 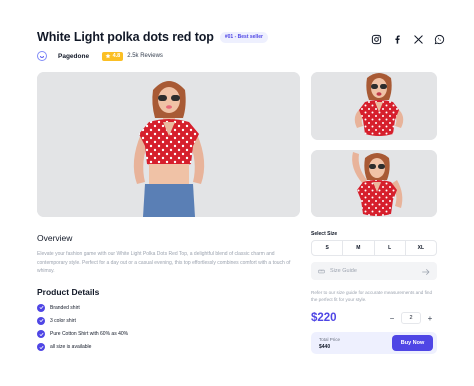 What do you see at coordinates (100, 56) in the screenshot?
I see `meta-row: Pagedone 4.8 2.5k Reviews` at bounding box center [100, 56].